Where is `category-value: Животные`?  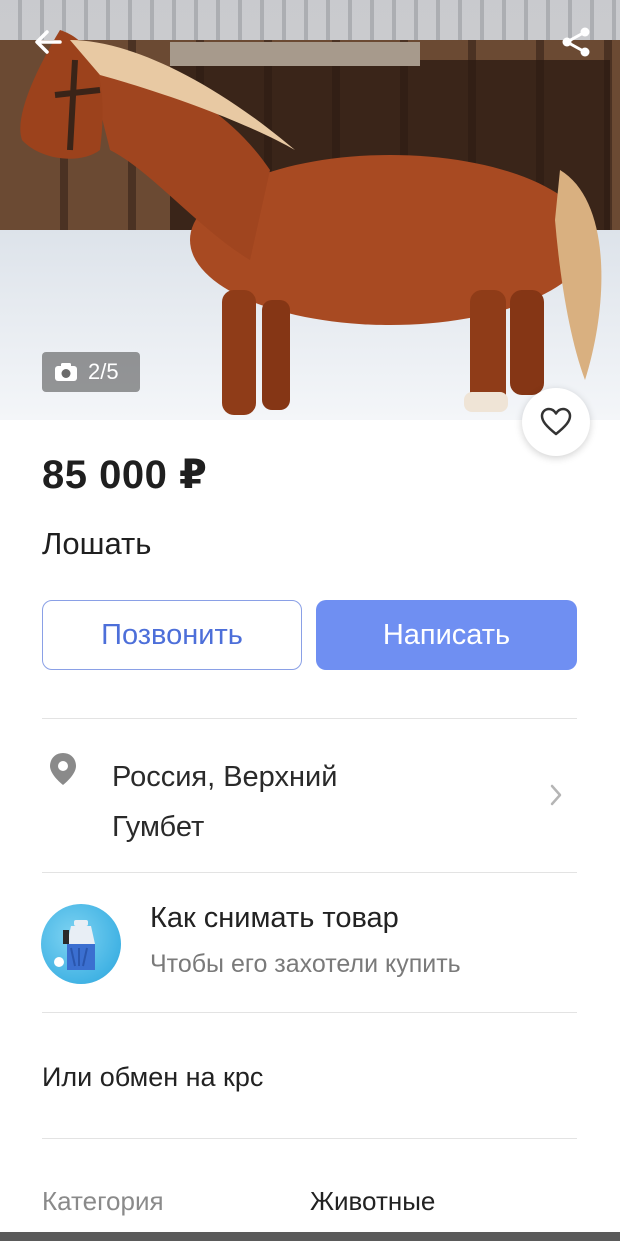 category-value: Животные is located at coordinates (373, 1201).